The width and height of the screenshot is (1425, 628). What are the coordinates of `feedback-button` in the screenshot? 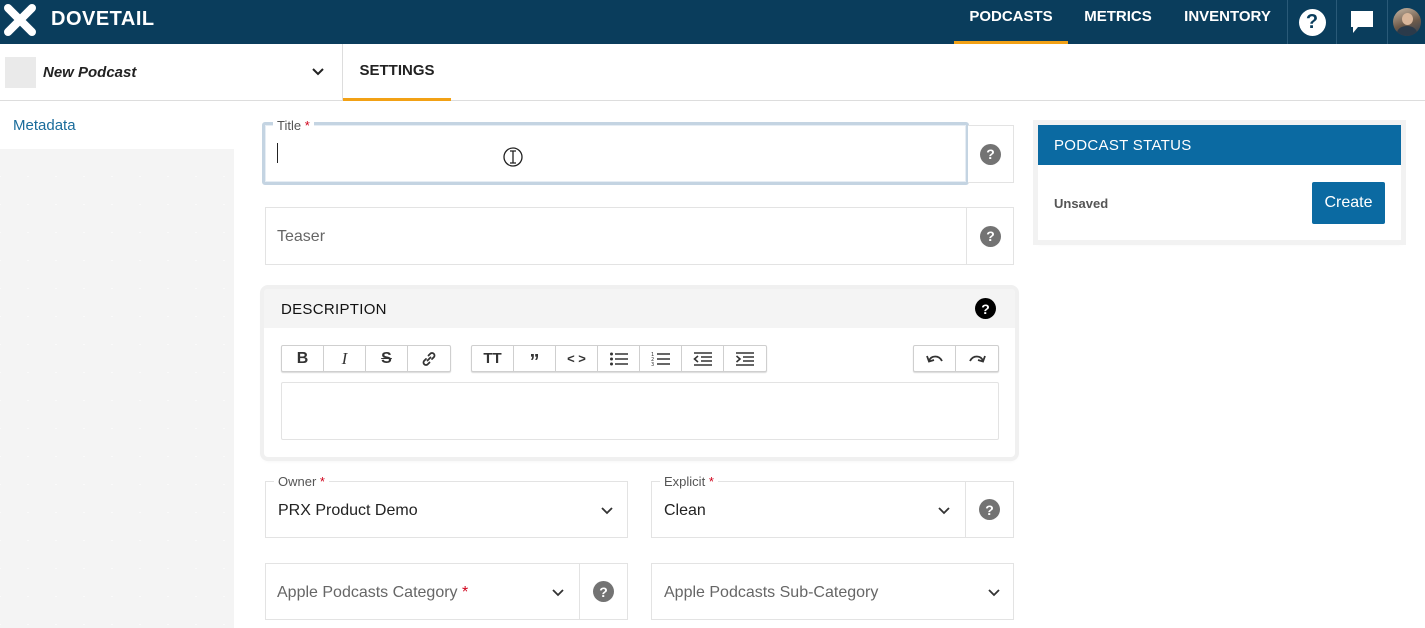 It's located at (1362, 22).